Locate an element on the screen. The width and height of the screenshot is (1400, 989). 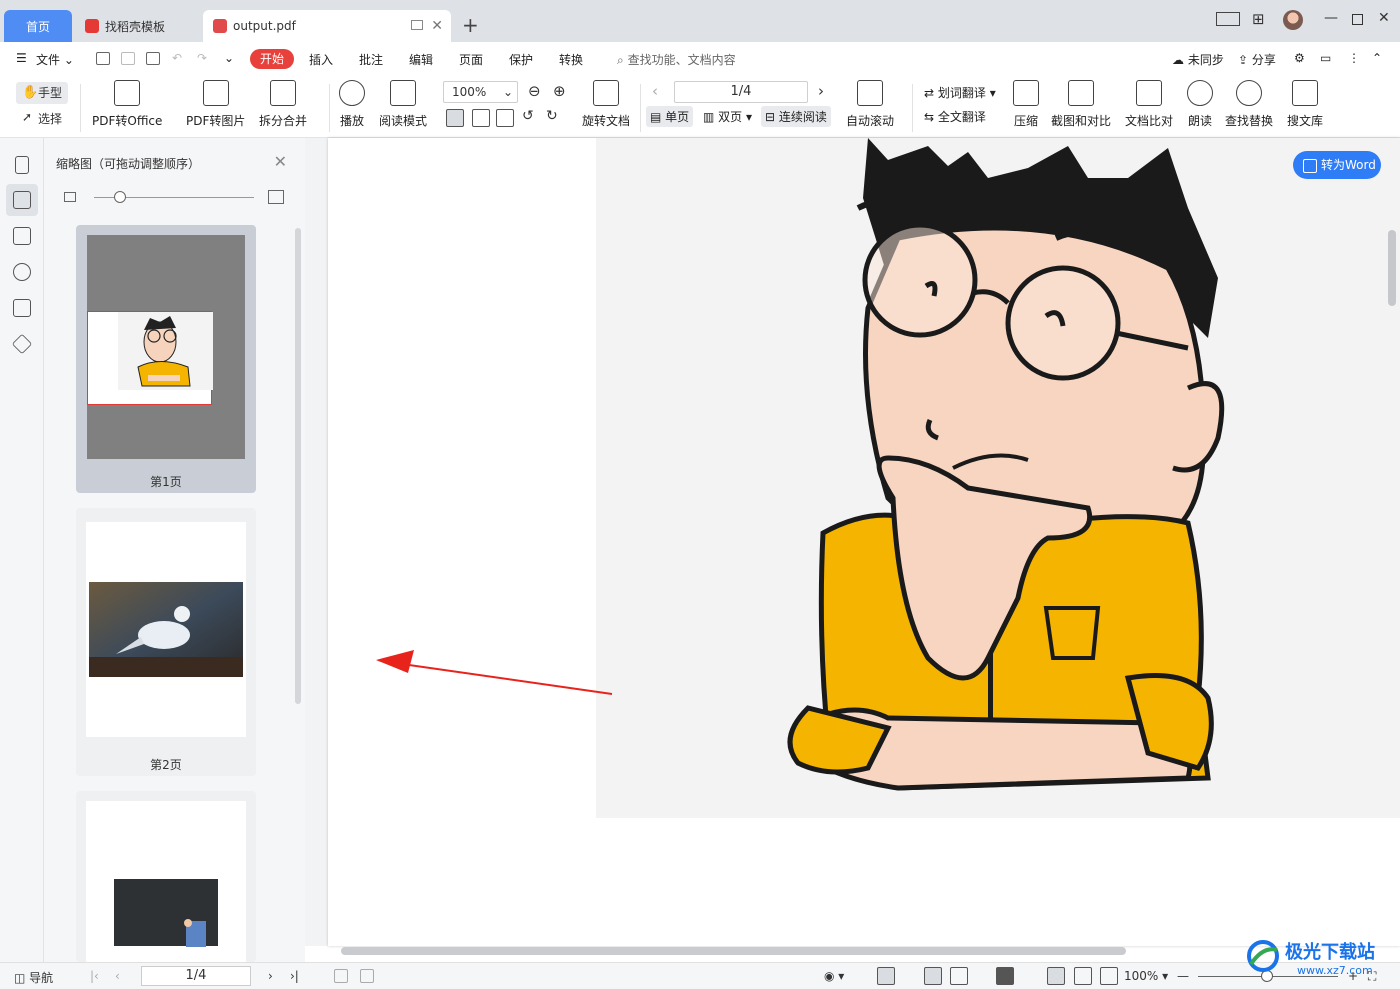
open-folder-icon is located at coordinates (103, 58).